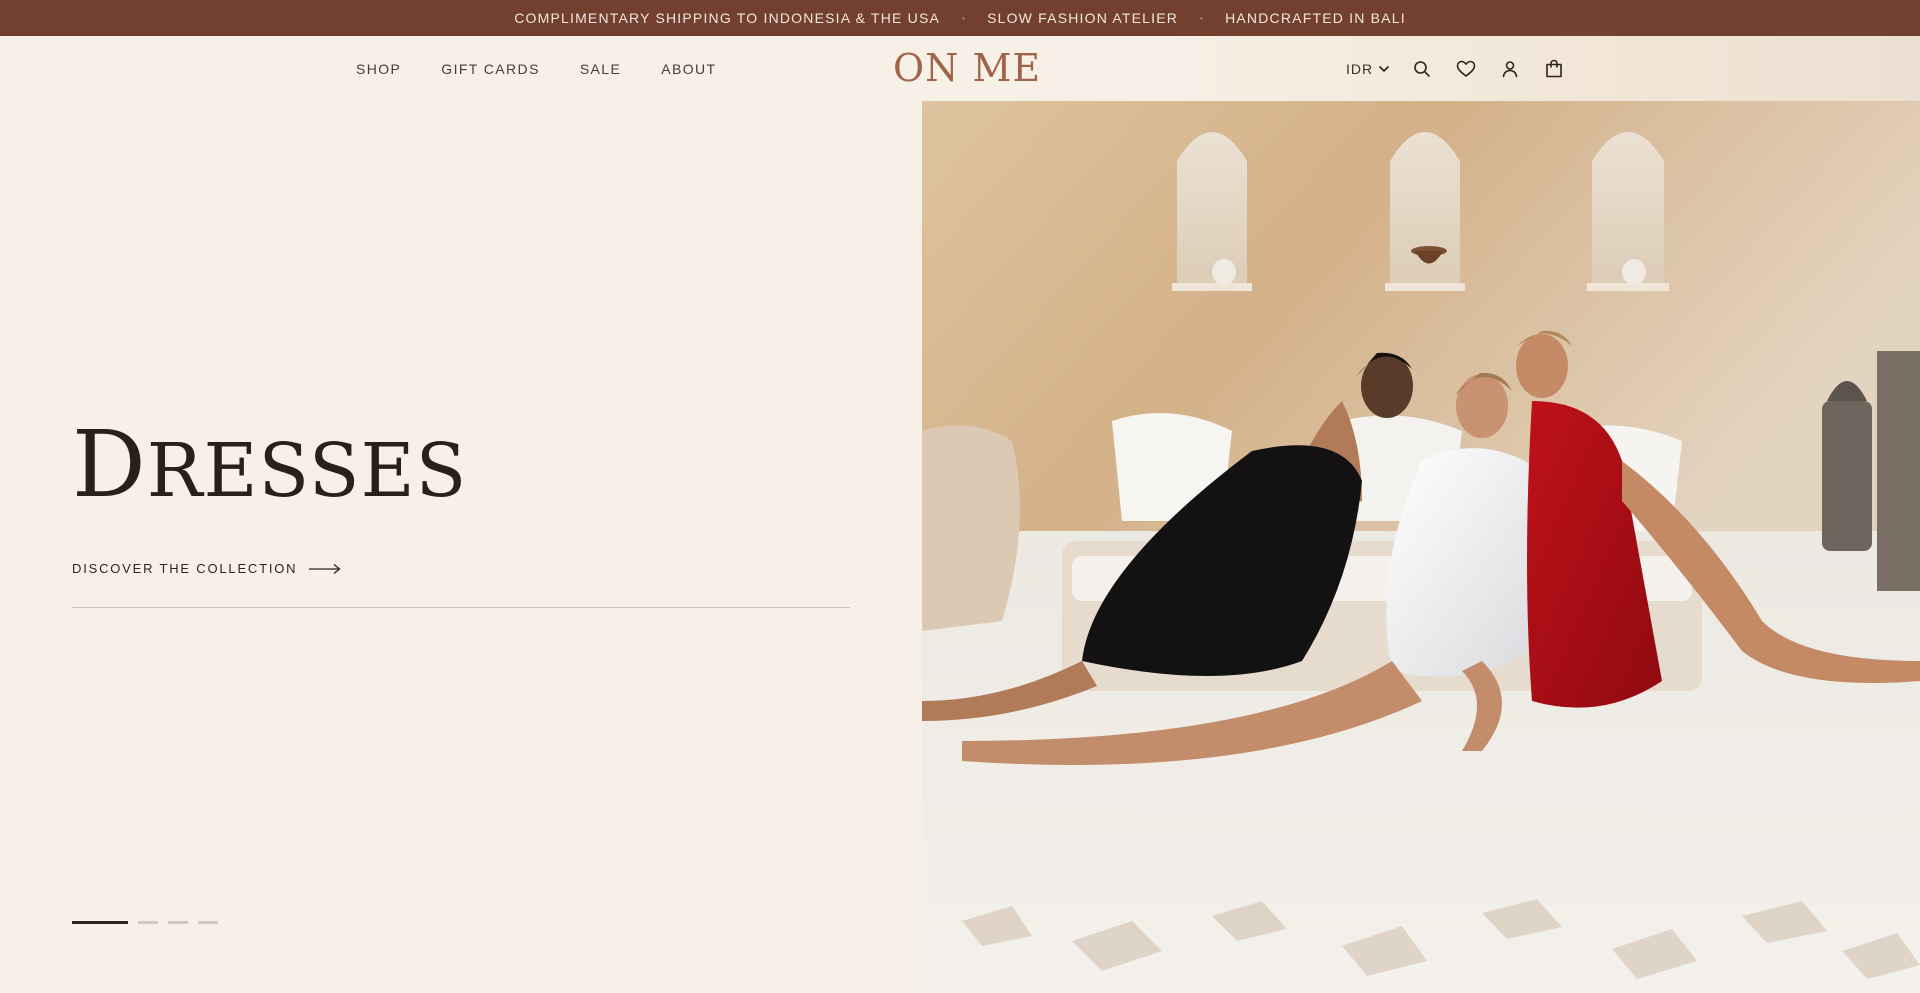 The image size is (1920, 993). I want to click on currency-selector: IDR, so click(1368, 69).